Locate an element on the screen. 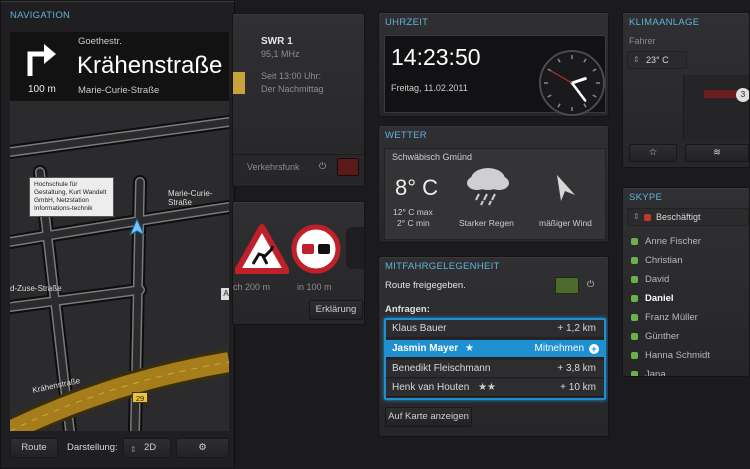  hour-hand is located at coordinates (578, 81).